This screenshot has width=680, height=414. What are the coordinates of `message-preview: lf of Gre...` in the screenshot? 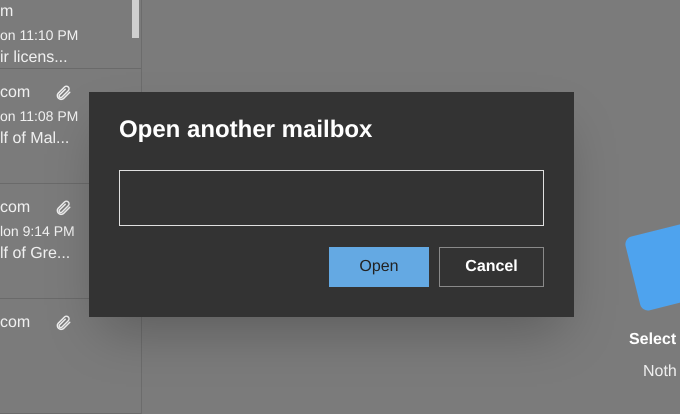 It's located at (36, 254).